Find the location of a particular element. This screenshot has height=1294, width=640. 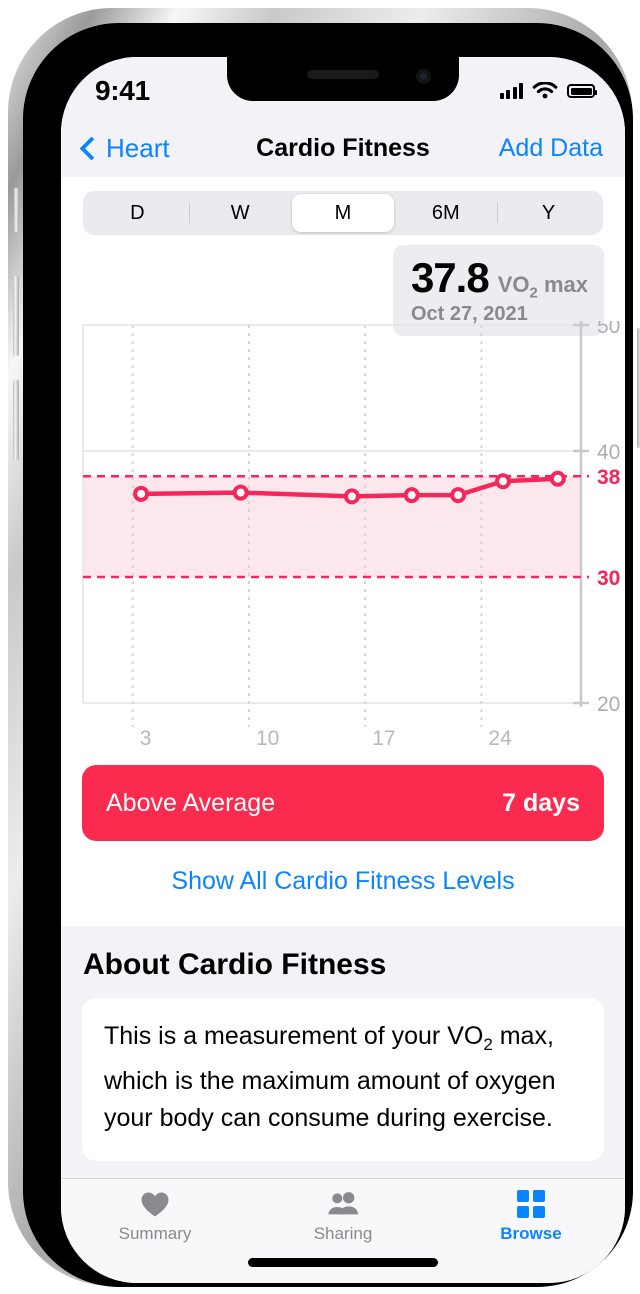

range-option-y: Y is located at coordinates (548, 213).